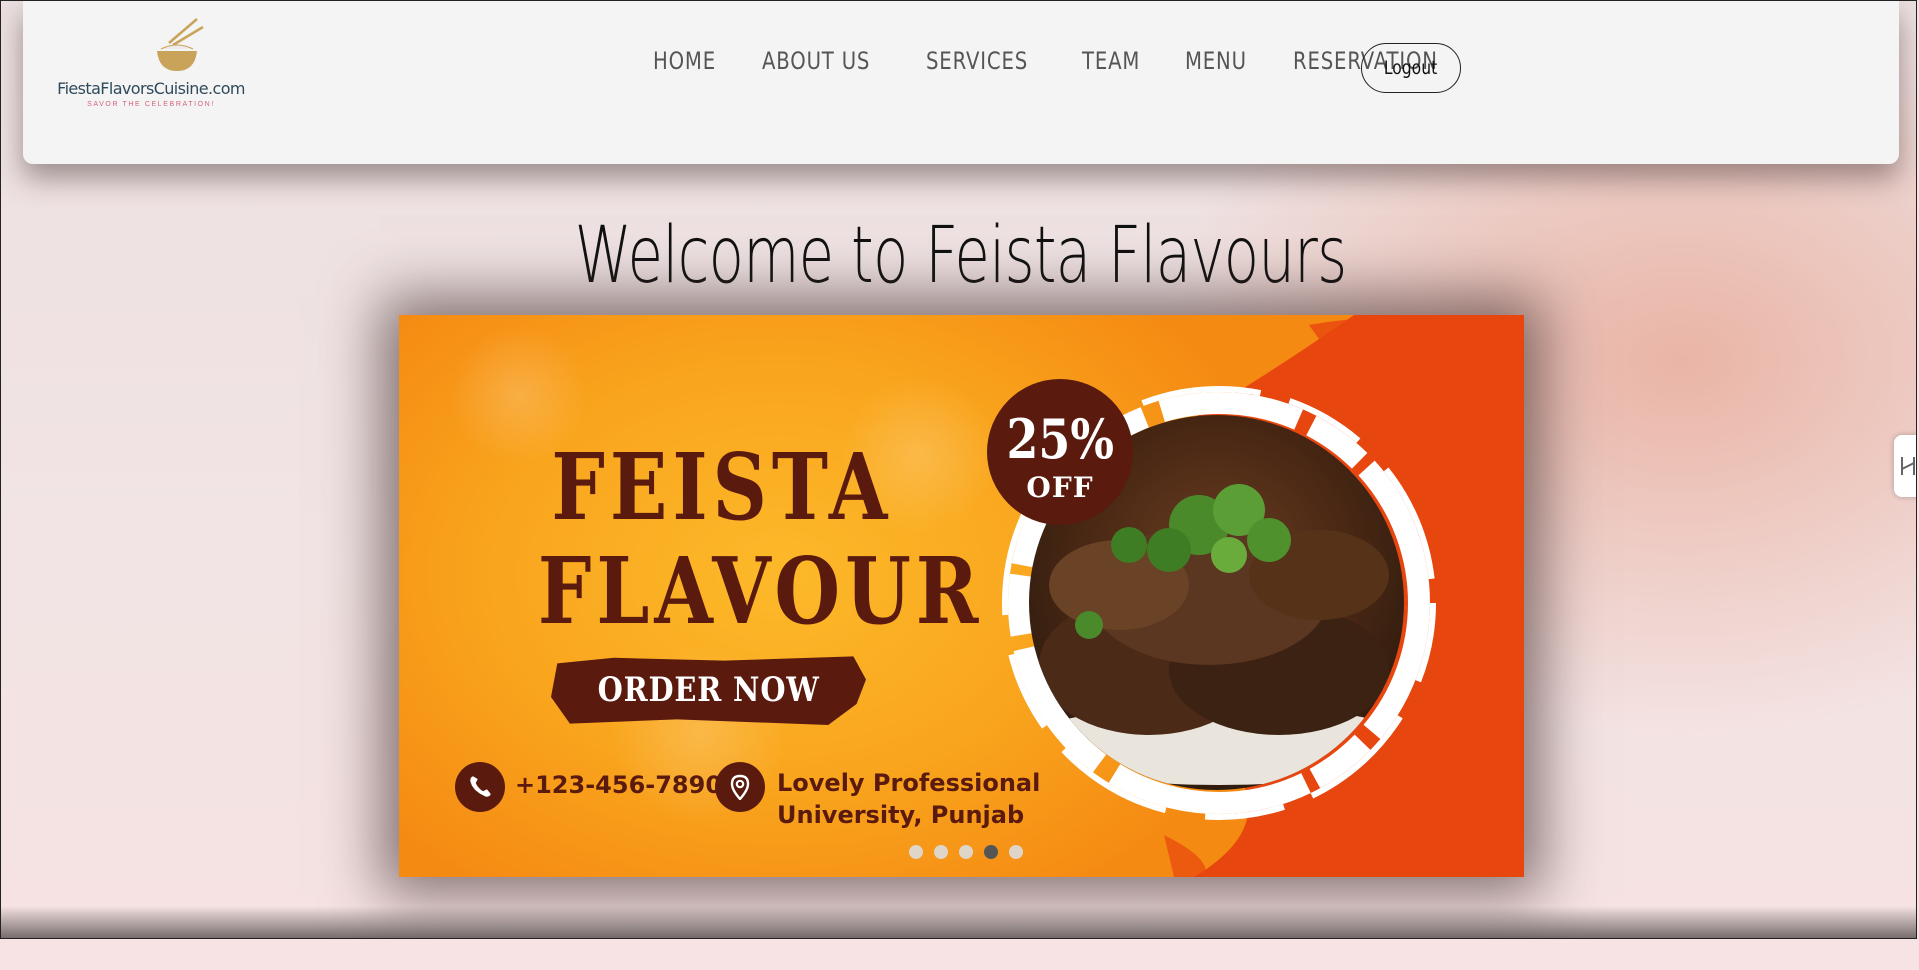  I want to click on carousel-indicators, so click(966, 852).